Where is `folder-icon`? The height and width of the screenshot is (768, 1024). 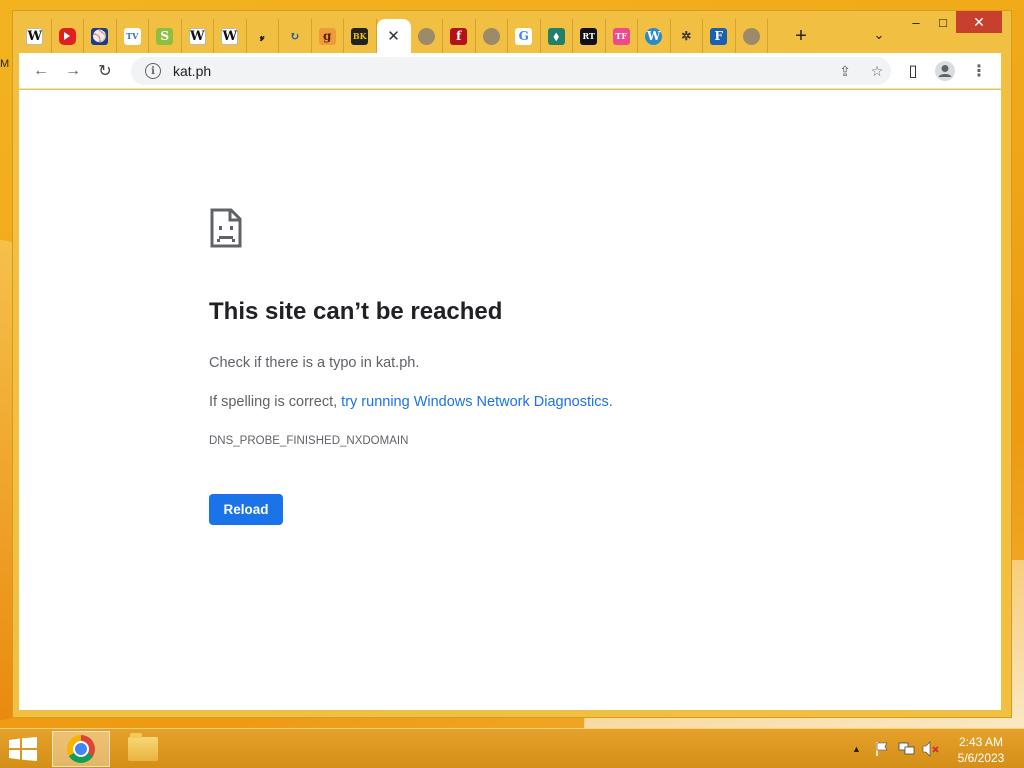 folder-icon is located at coordinates (143, 747).